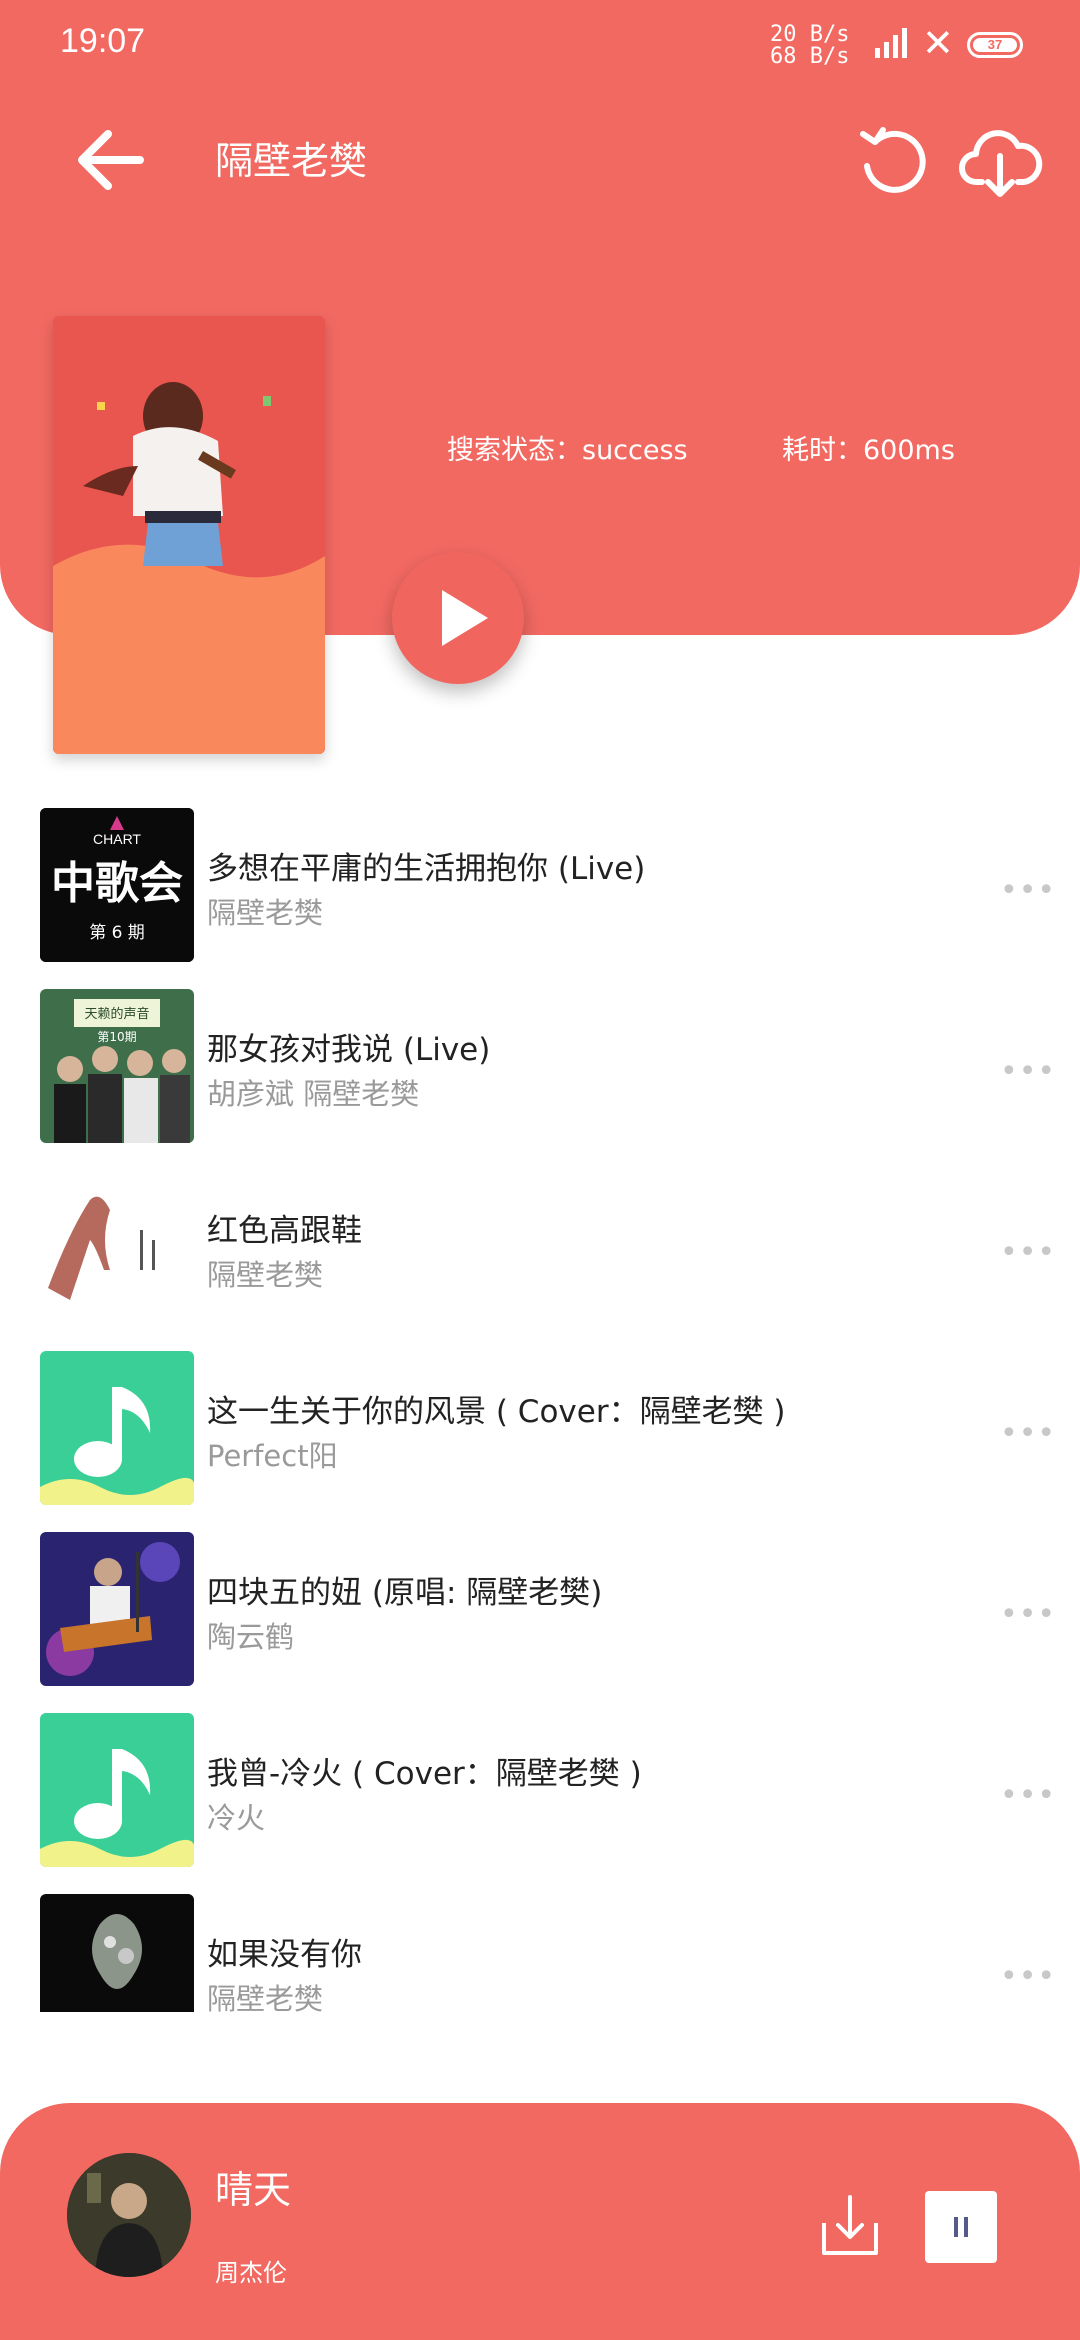  I want to click on song-title: 这一生关于你的风景 ( Cover：隔壁老樊 ), so click(496, 1412).